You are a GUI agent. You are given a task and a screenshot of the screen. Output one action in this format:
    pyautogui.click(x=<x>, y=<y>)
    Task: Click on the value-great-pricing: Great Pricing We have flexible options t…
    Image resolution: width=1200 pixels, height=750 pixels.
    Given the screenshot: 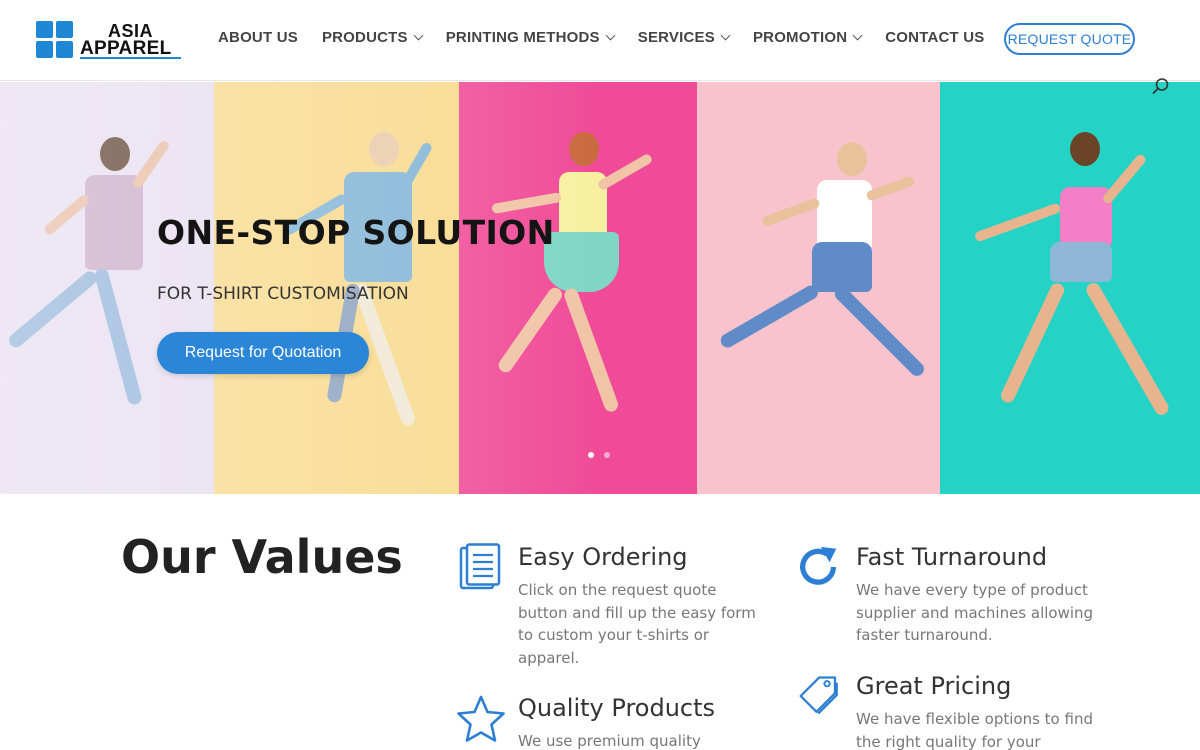 What is the action you would take?
    pyautogui.click(x=948, y=711)
    